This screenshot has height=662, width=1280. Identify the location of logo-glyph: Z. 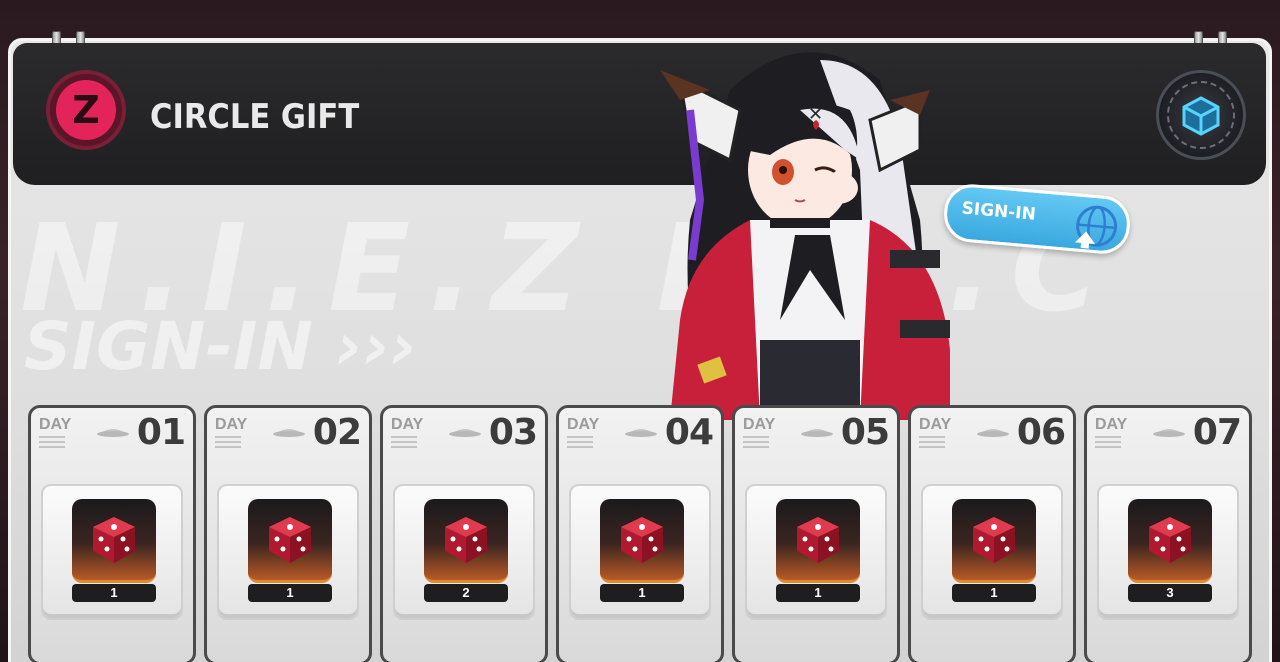
(86, 110).